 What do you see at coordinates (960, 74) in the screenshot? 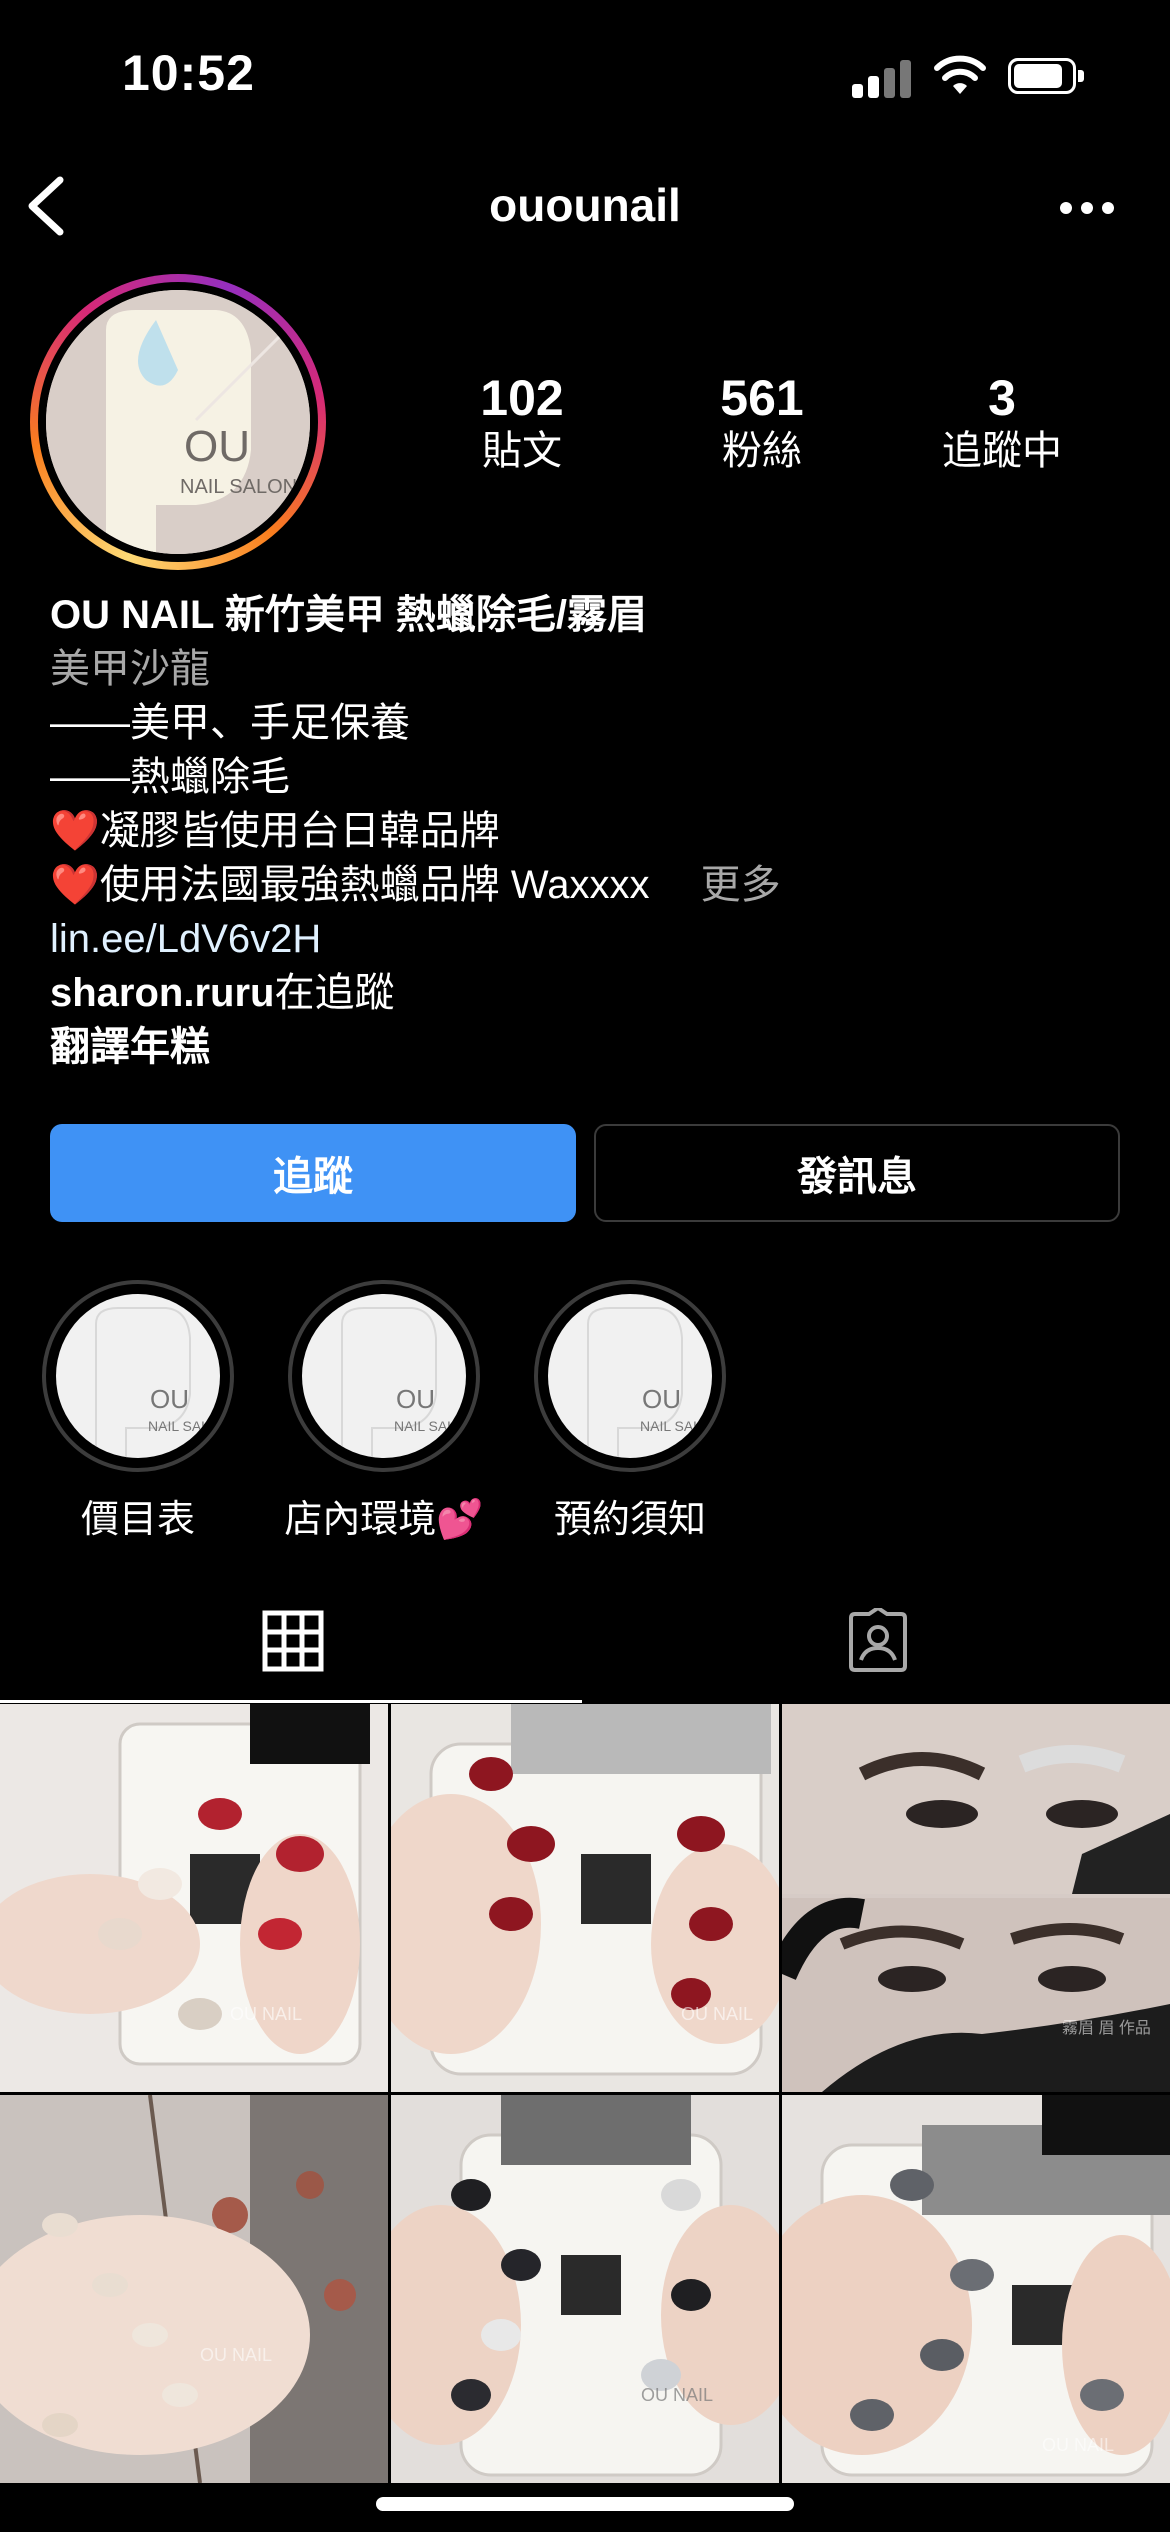
I see `wifi-icon` at bounding box center [960, 74].